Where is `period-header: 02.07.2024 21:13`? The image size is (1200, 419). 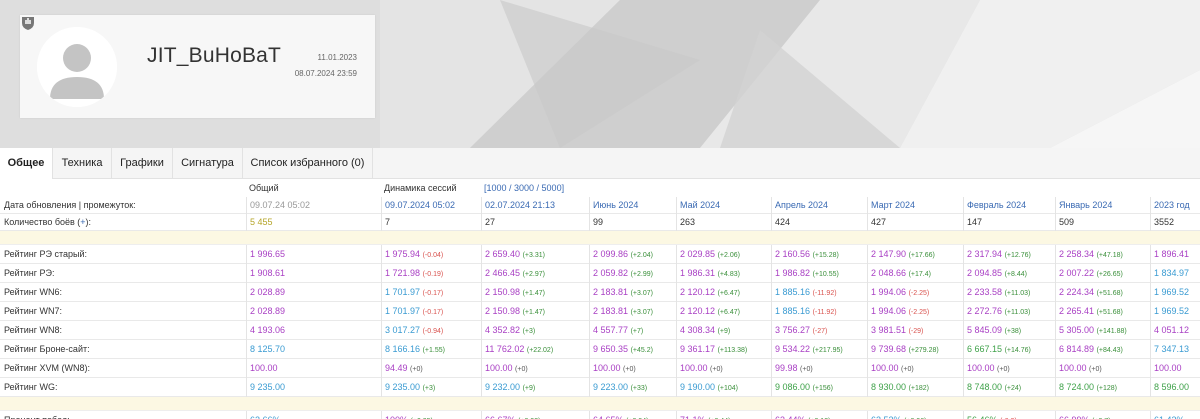
period-header: 02.07.2024 21:13 is located at coordinates (535, 205).